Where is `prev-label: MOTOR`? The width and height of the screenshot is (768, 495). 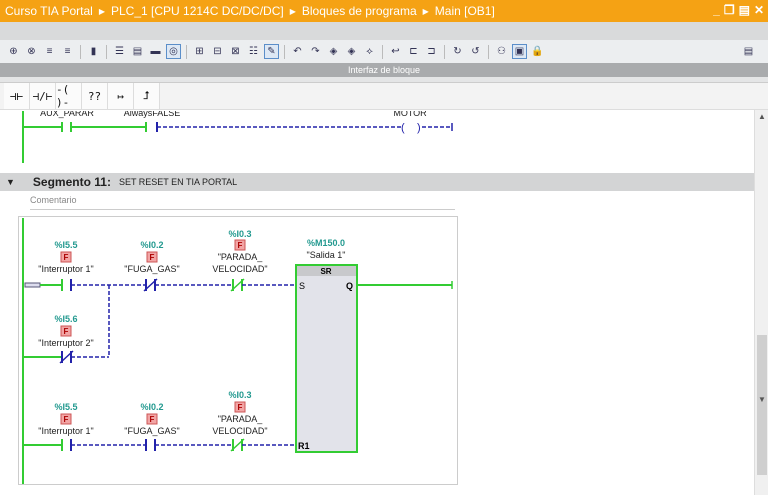
prev-label: MOTOR is located at coordinates (410, 113).